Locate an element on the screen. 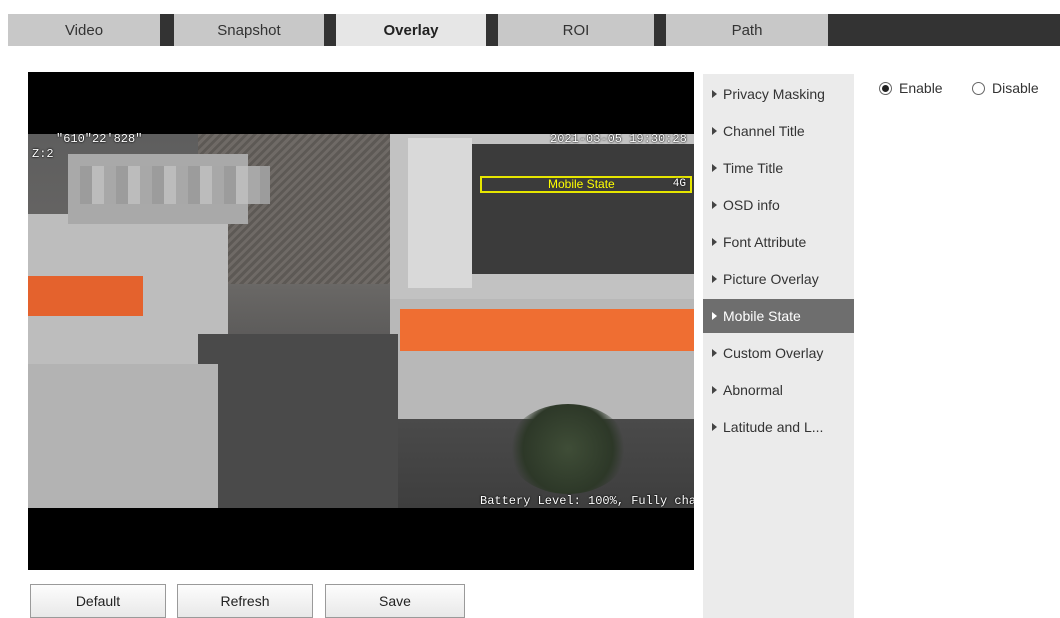 The image size is (1060, 618). menu-item-custom-overlay: Custom Overlay is located at coordinates (778, 353).